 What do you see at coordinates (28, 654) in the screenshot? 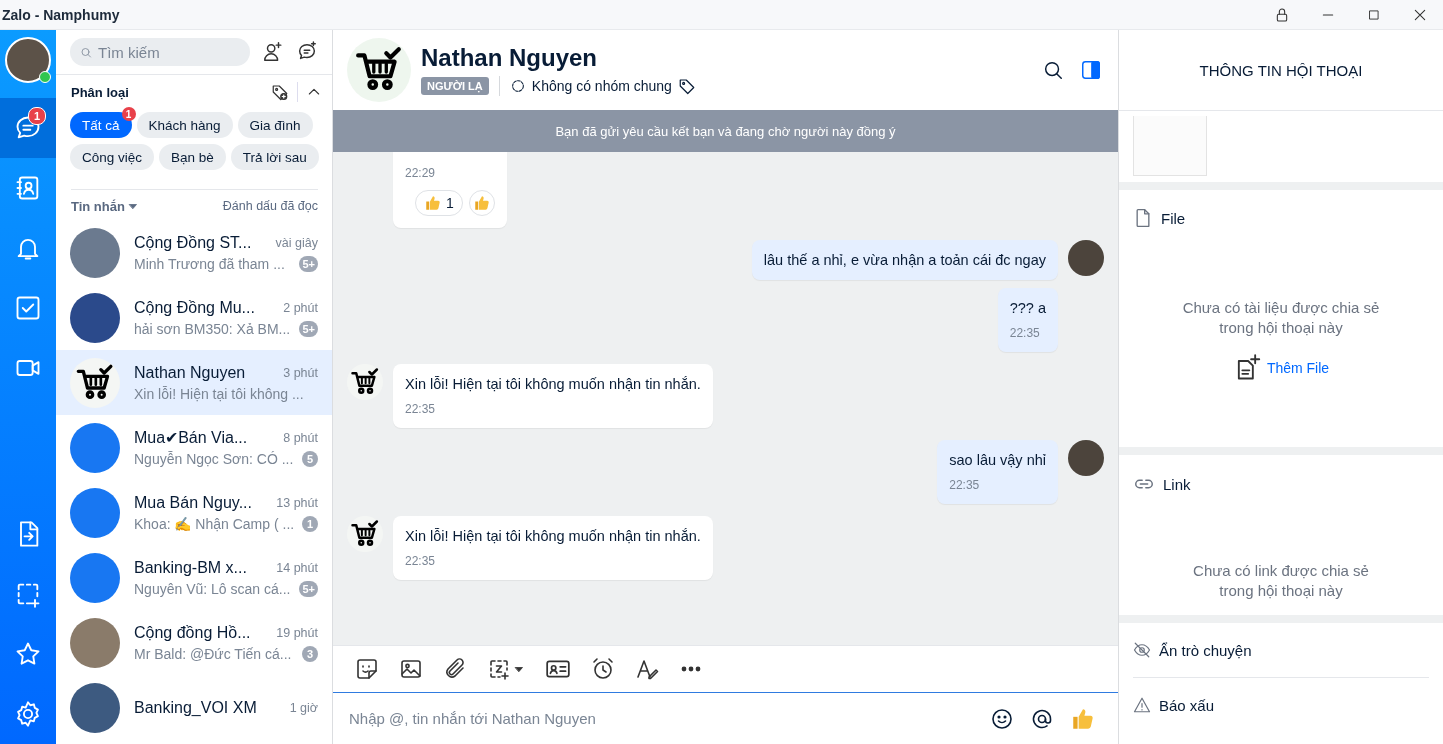
I see `star-icon` at bounding box center [28, 654].